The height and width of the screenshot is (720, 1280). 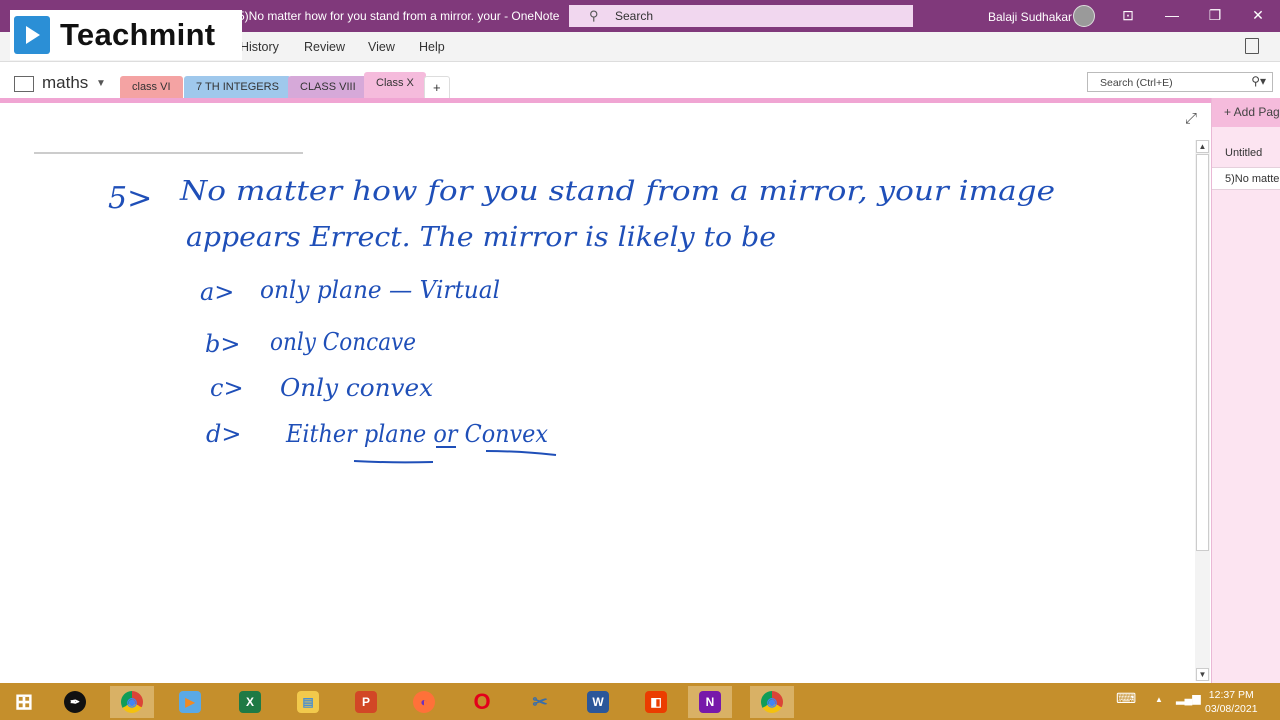 I want to click on avatar, so click(x=1084, y=16).